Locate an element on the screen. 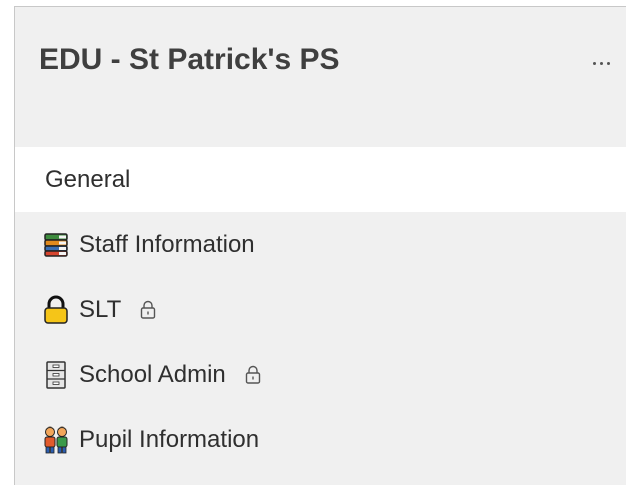  channel-label: SLT is located at coordinates (100, 309).